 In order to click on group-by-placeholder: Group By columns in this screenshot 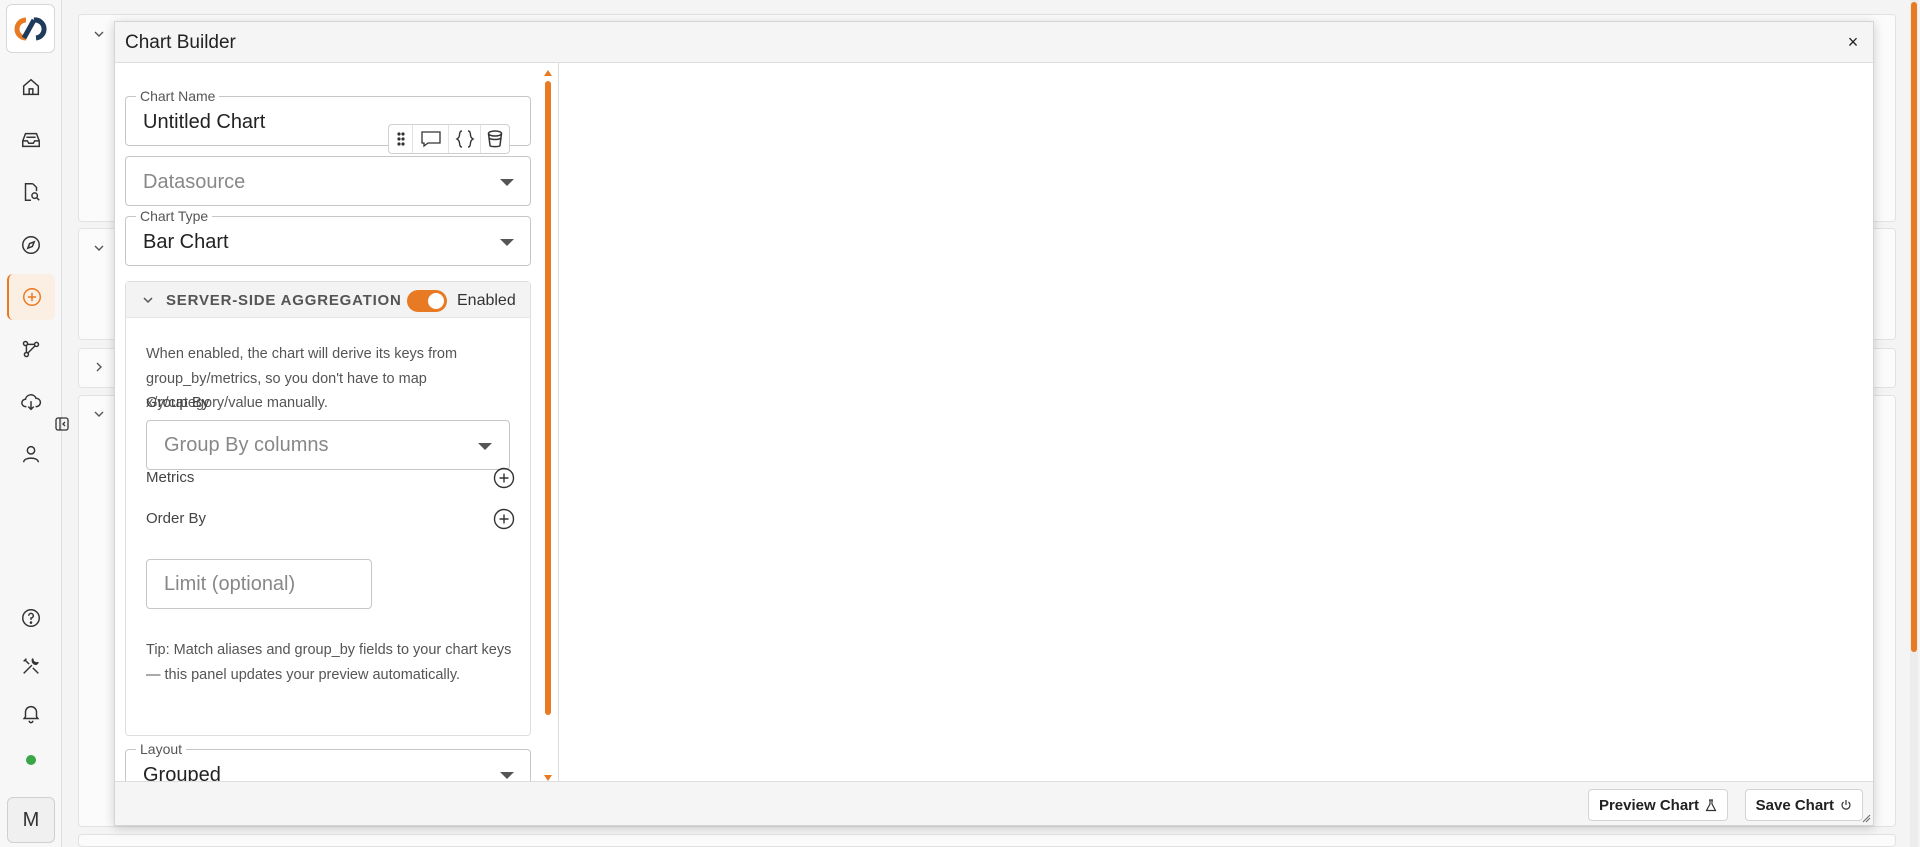, I will do `click(246, 445)`.